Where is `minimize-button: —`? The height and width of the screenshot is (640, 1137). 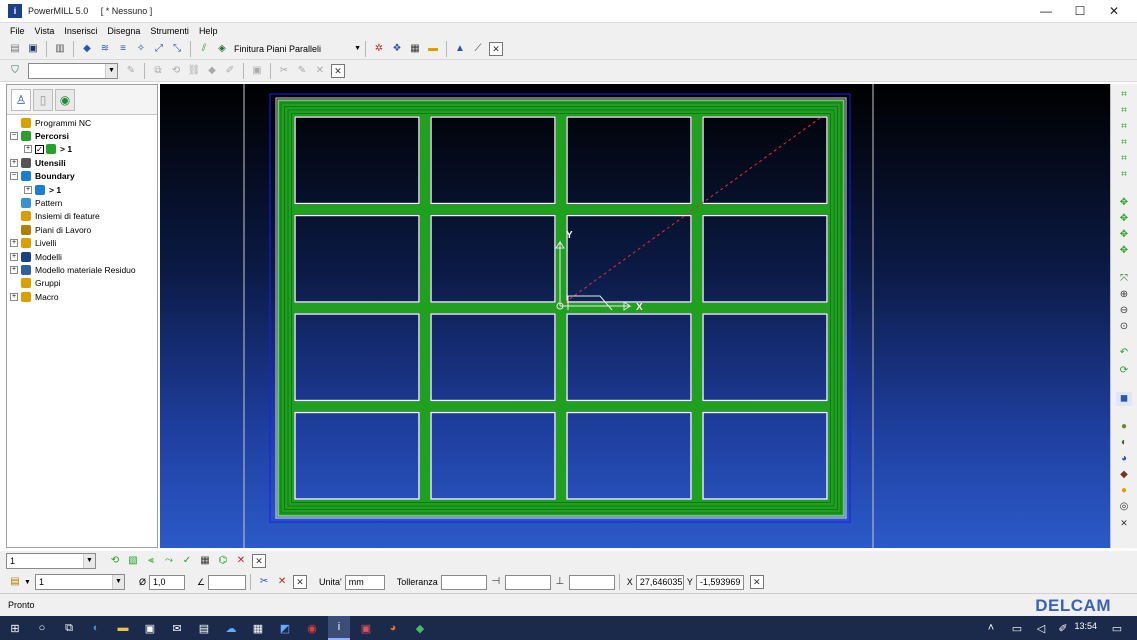
minimize-button: — is located at coordinates (1046, 11).